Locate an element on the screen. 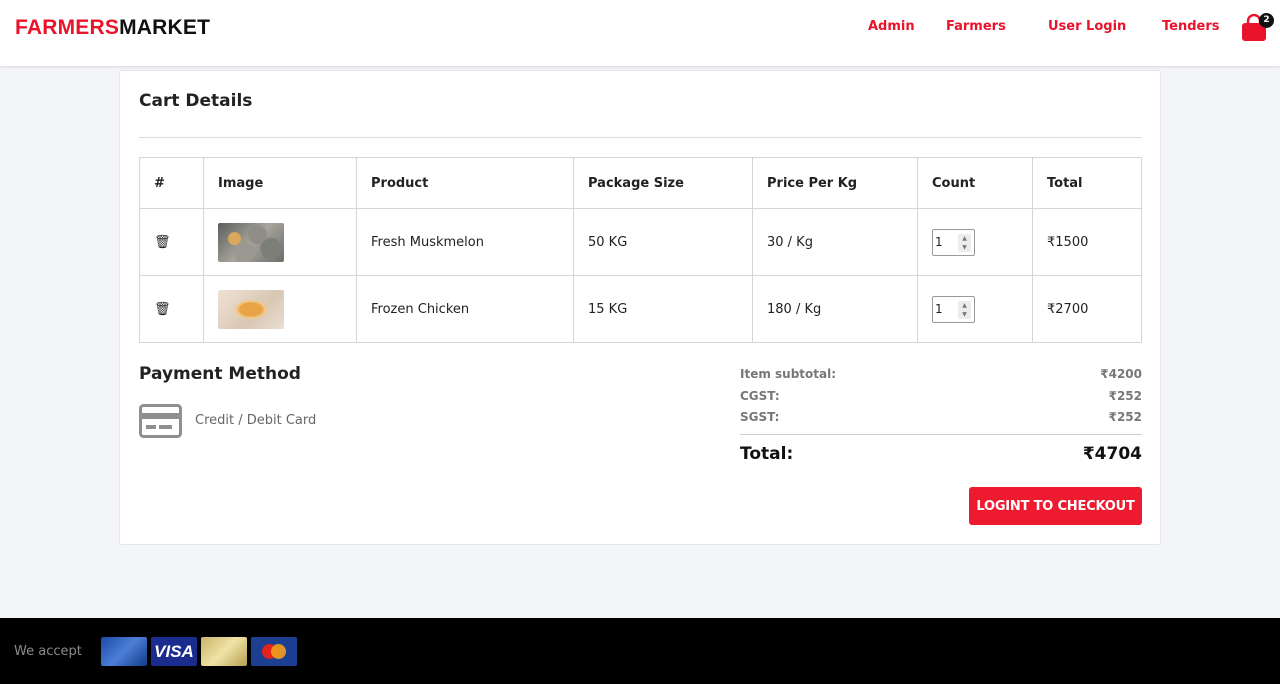 This screenshot has height=684, width=1280. nav-tenders: Tenders is located at coordinates (1190, 26).